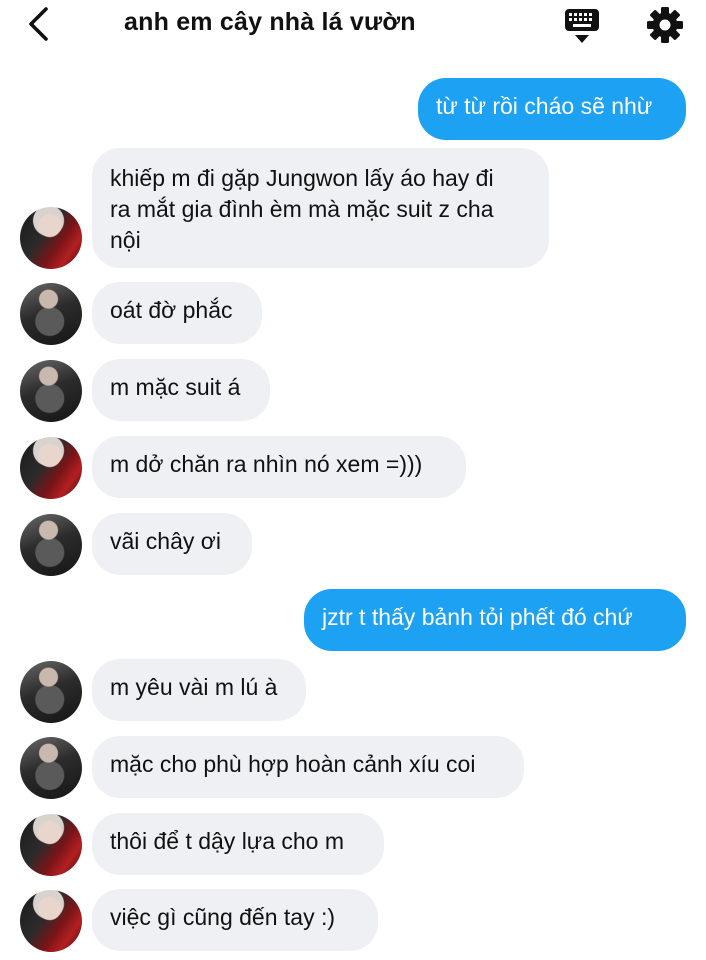 The width and height of the screenshot is (706, 960). What do you see at coordinates (235, 920) in the screenshot?
I see `message-bubble-incoming: việc gì cũng đến tay :)` at bounding box center [235, 920].